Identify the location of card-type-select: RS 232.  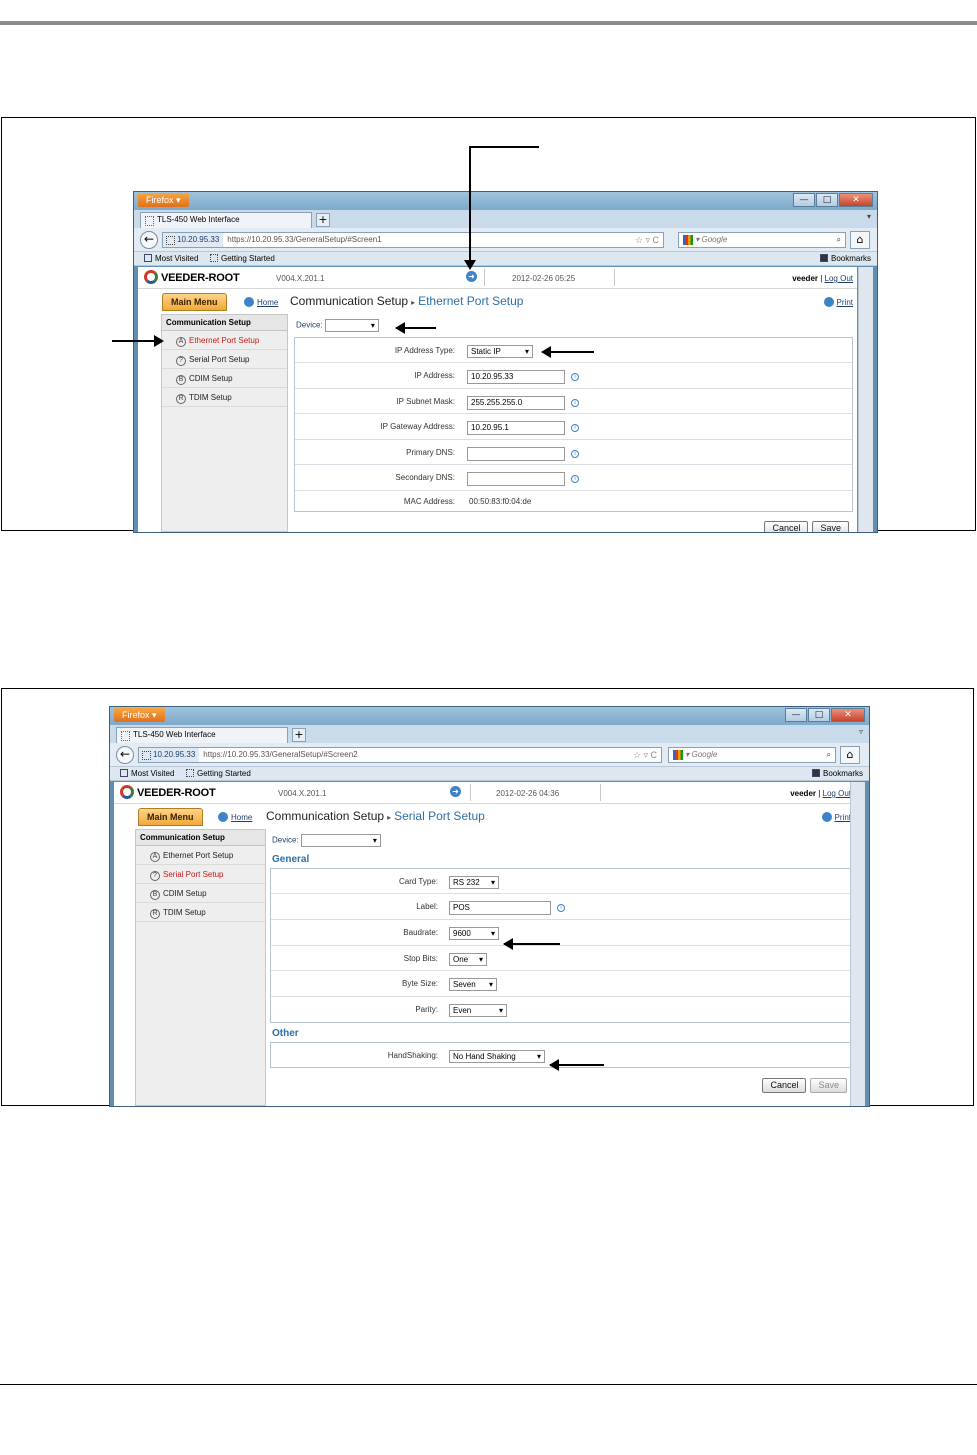
(474, 883).